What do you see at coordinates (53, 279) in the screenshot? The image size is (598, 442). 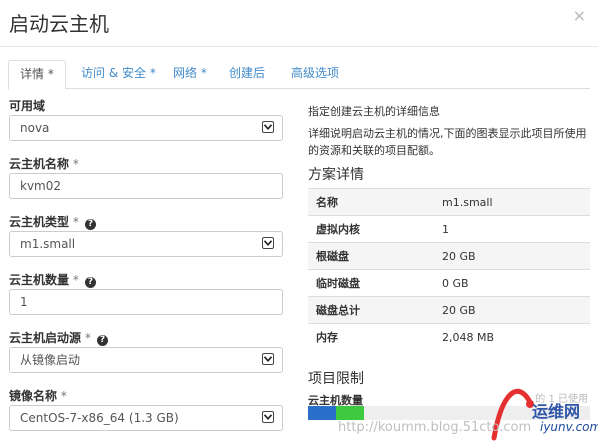 I see `instance-count-label: 云主机数量 * ?` at bounding box center [53, 279].